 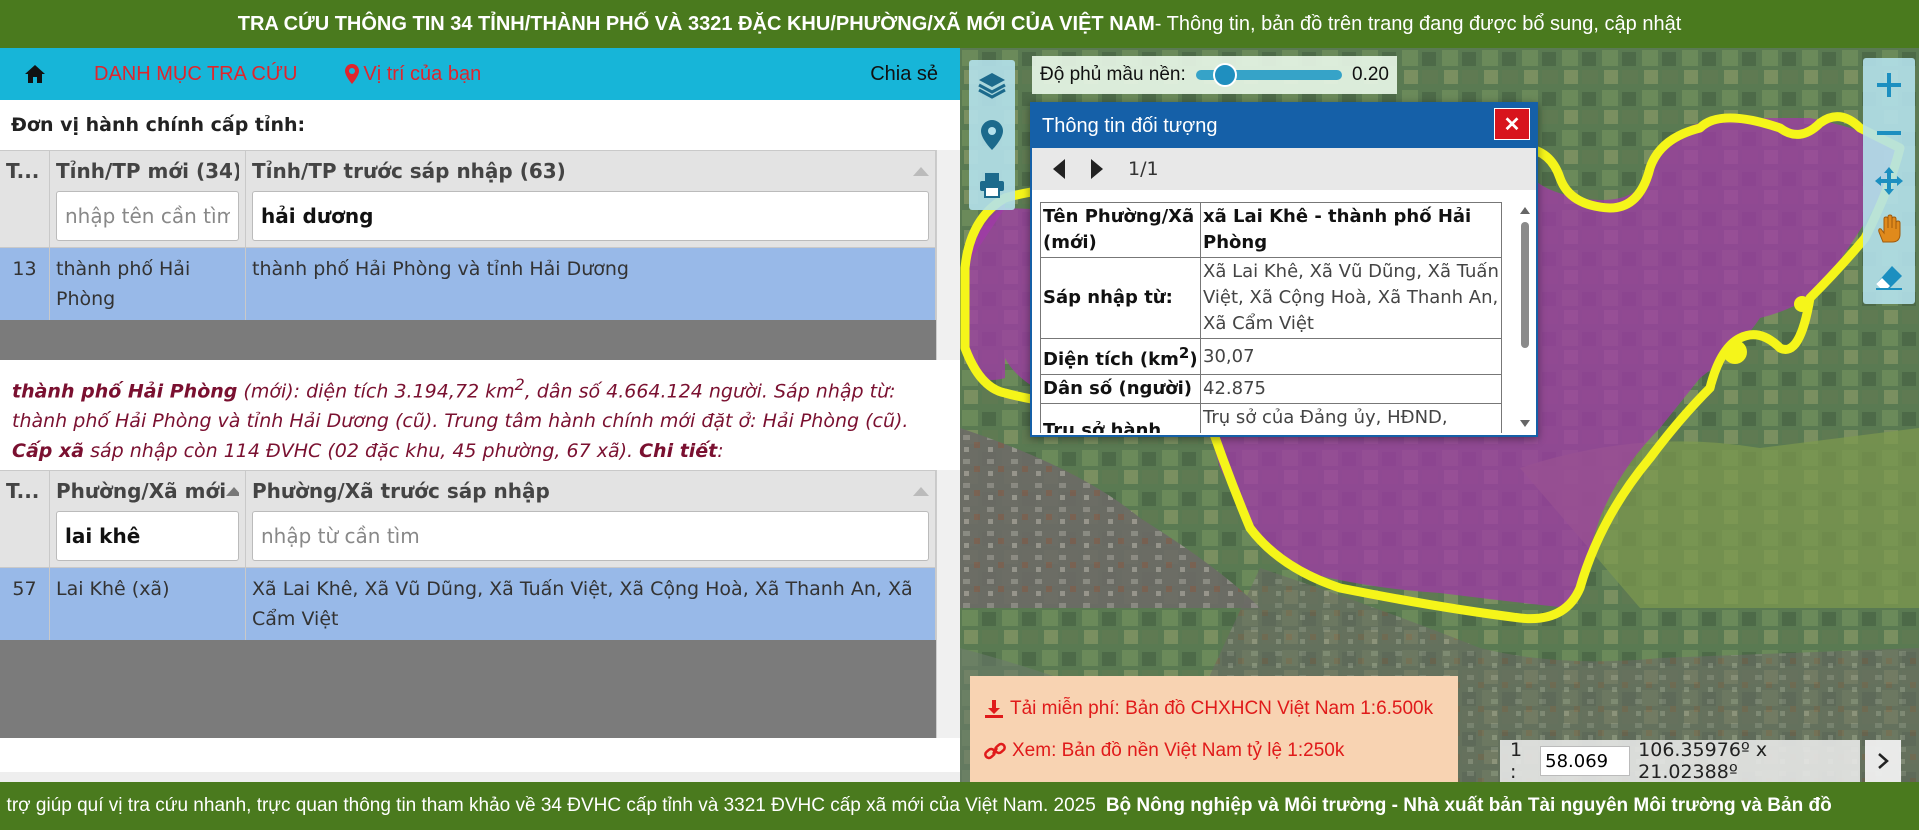 I want to click on col-new-province-label: Tỉnh/TP mới (34), so click(x=147, y=171).